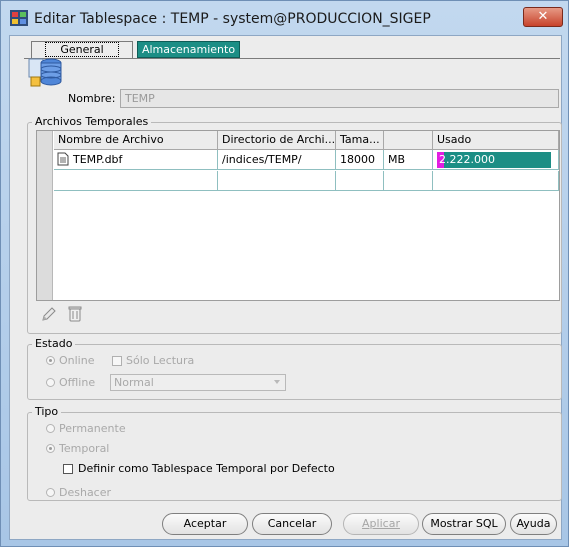  What do you see at coordinates (77, 360) in the screenshot?
I see `online-label: Online` at bounding box center [77, 360].